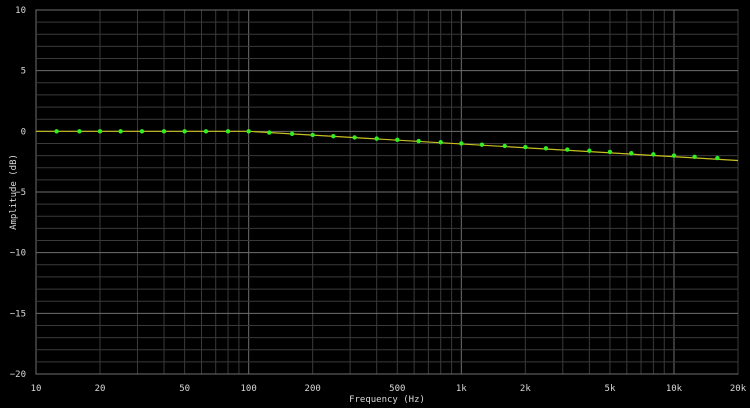 This screenshot has width=750, height=408. I want to click on y-tick-label: 10, so click(20, 11).